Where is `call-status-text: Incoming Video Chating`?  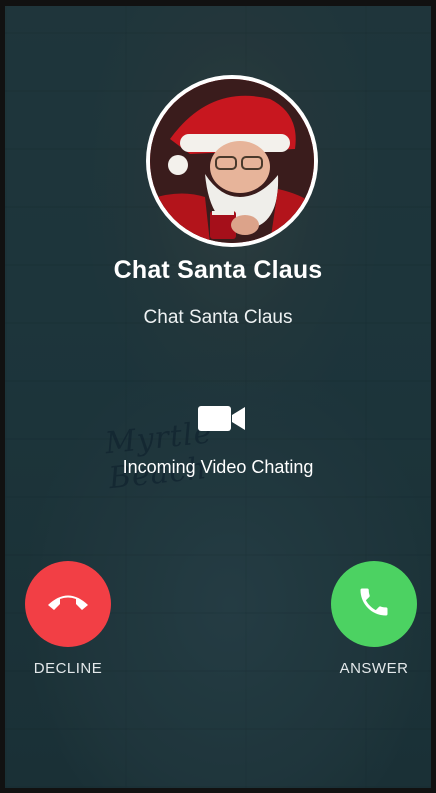
call-status-text: Incoming Video Chating is located at coordinates (218, 467).